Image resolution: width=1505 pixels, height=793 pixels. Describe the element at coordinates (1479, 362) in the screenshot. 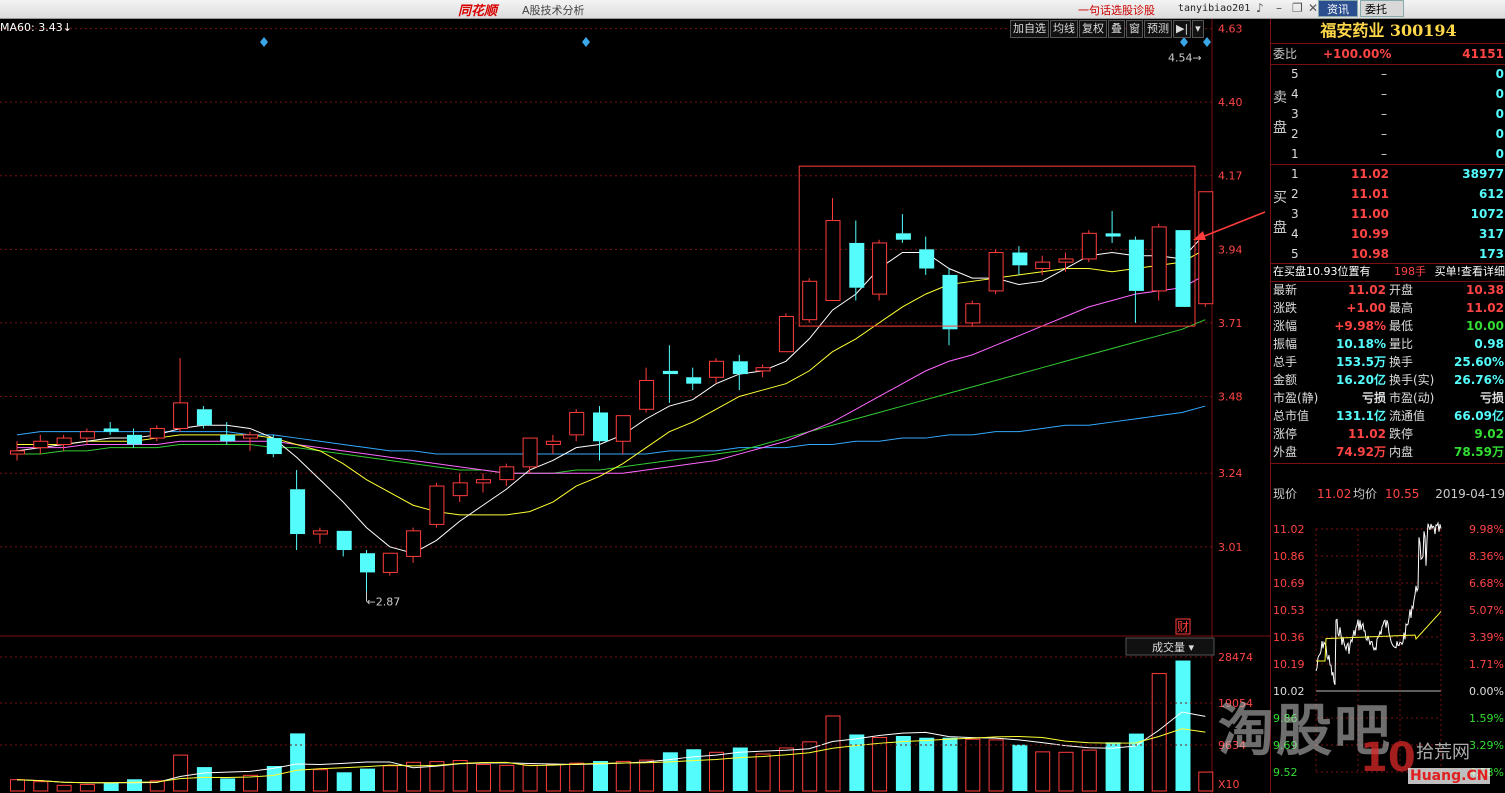

I see `quote-value: 25.60%` at that location.